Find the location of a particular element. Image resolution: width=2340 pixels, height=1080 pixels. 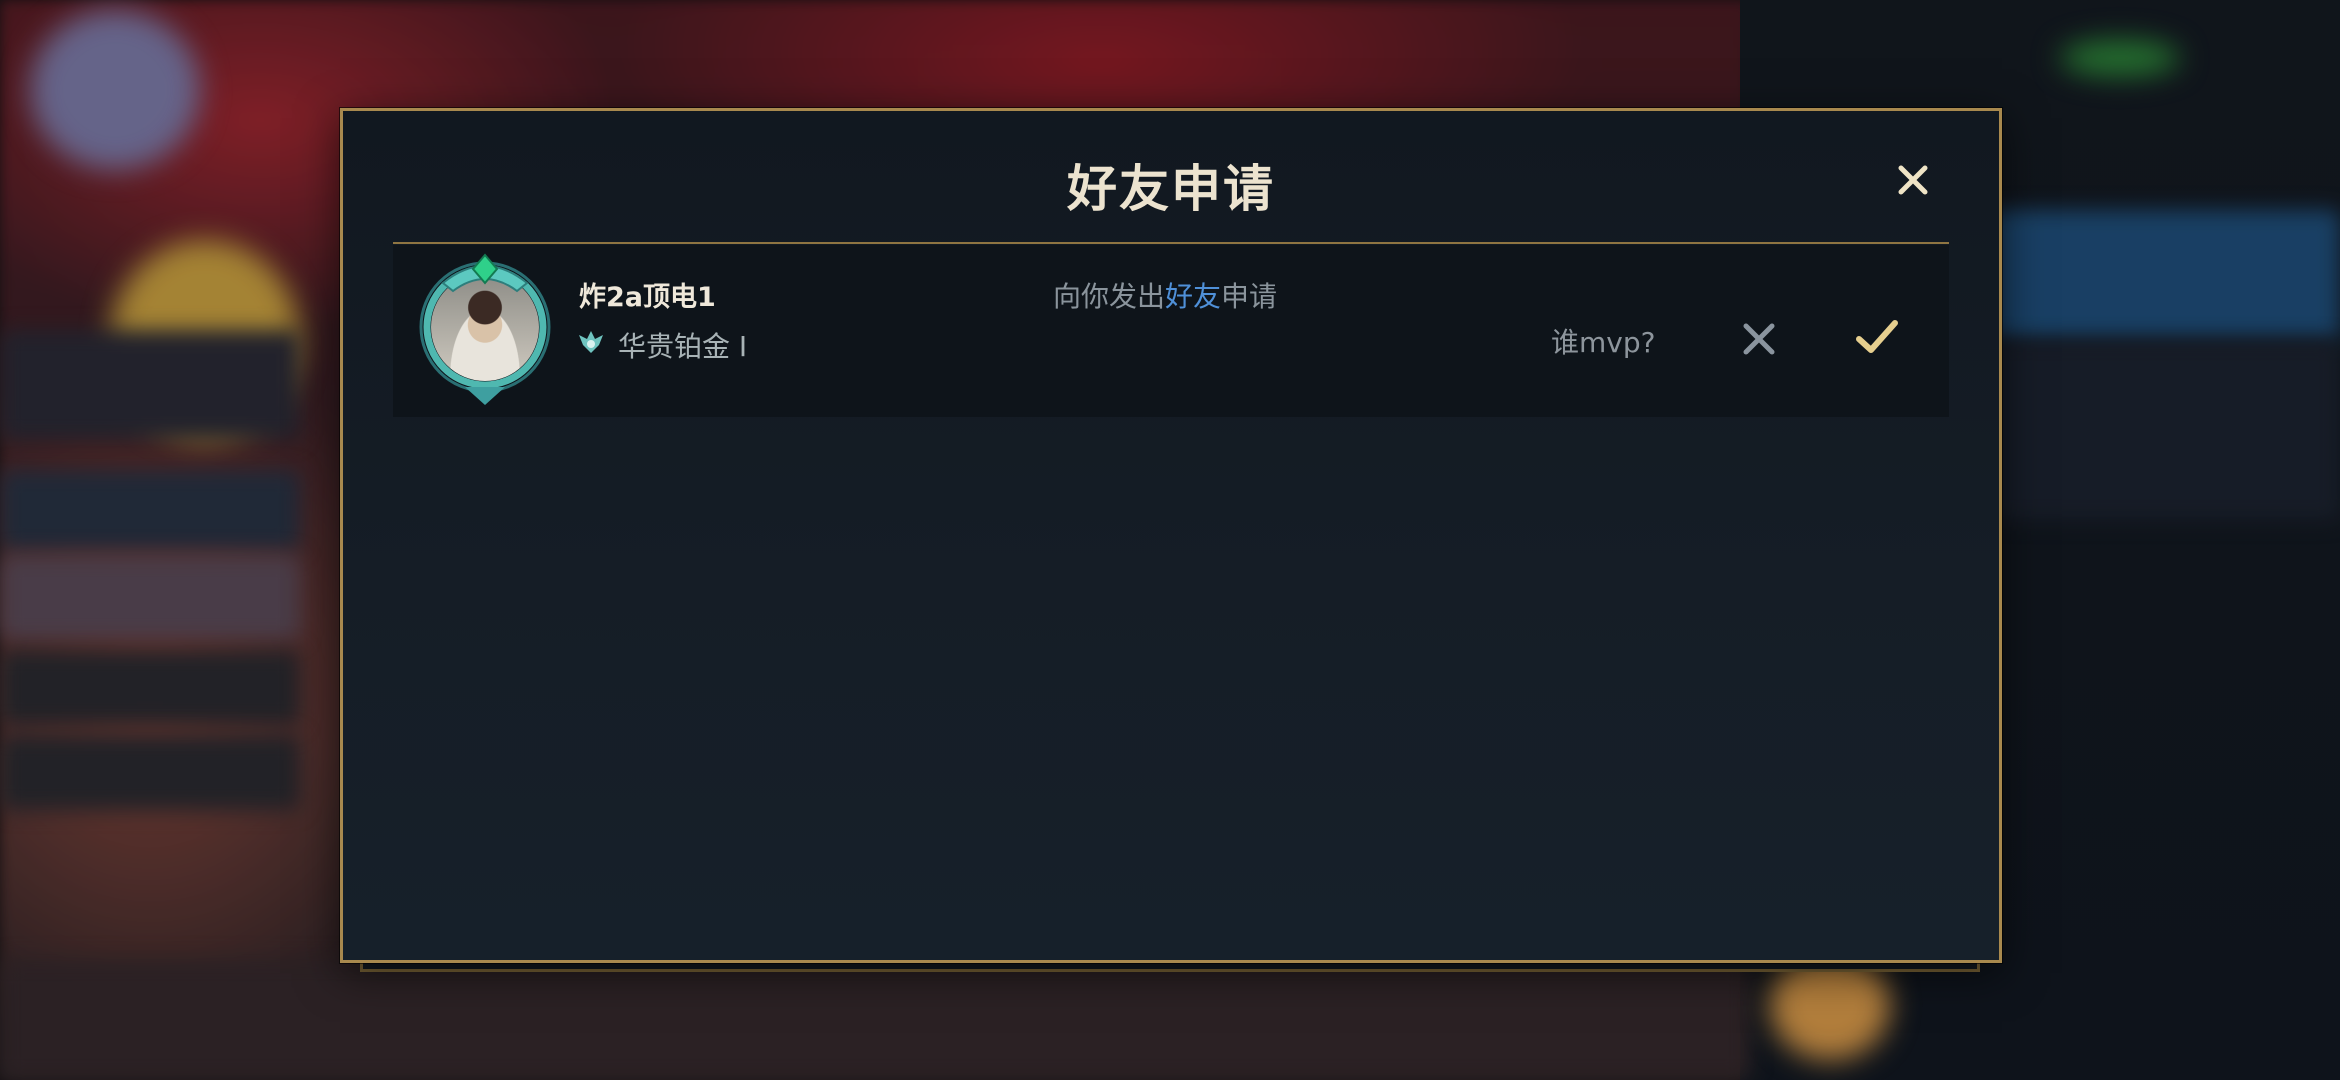

dialog-close-button is located at coordinates (1913, 180).